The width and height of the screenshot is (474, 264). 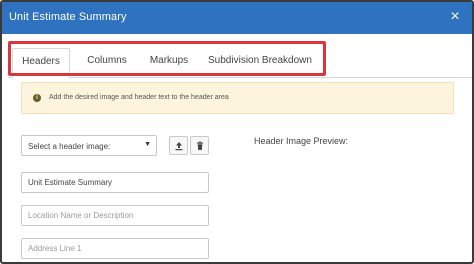 What do you see at coordinates (107, 60) in the screenshot?
I see `tab-label: Columns` at bounding box center [107, 60].